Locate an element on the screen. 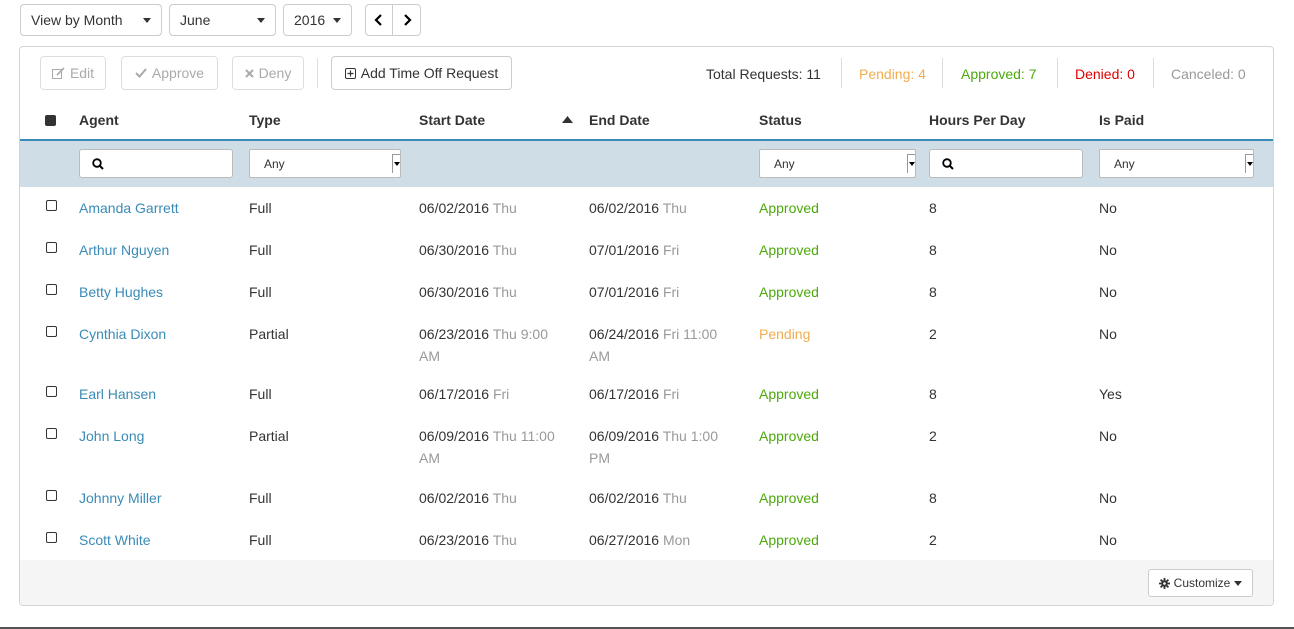 This screenshot has height=629, width=1294. deny-button: Deny is located at coordinates (268, 73).